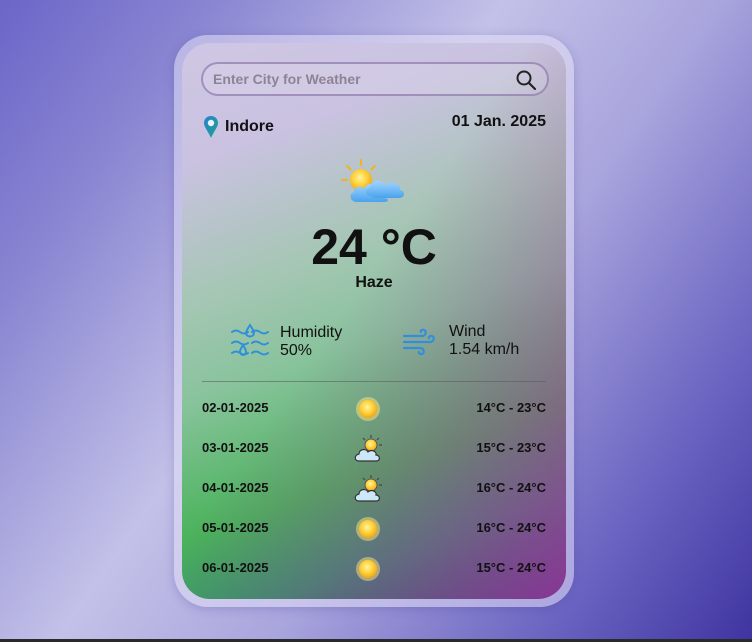  I want to click on forecast-date: 06-01-2025, so click(235, 567).